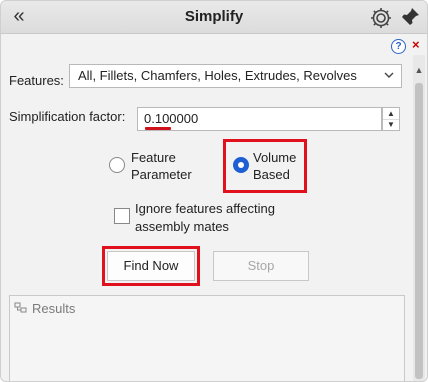  Describe the element at coordinates (158, 128) in the screenshot. I see `factor-annotation-underline` at that location.